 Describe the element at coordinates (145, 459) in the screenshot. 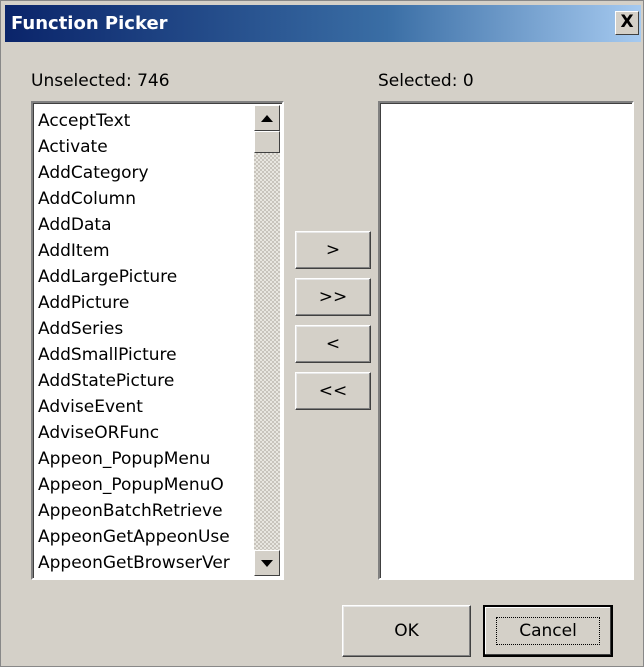

I see `list-item: Appeon_PopupMenu` at that location.